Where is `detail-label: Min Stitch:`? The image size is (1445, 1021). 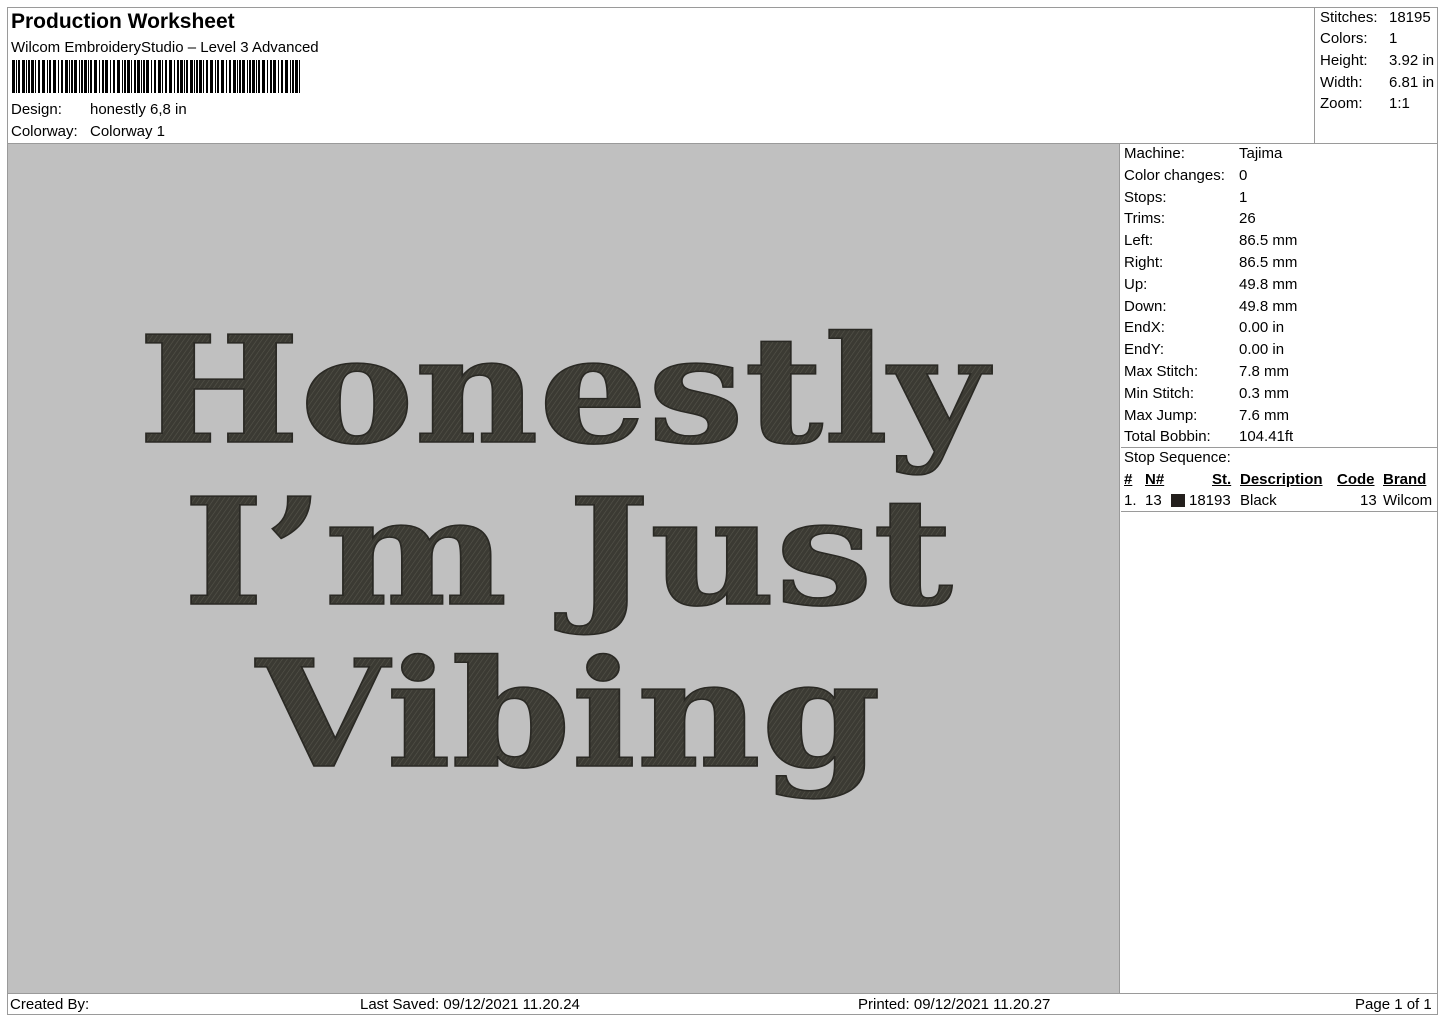
detail-label: Min Stitch: is located at coordinates (1159, 393).